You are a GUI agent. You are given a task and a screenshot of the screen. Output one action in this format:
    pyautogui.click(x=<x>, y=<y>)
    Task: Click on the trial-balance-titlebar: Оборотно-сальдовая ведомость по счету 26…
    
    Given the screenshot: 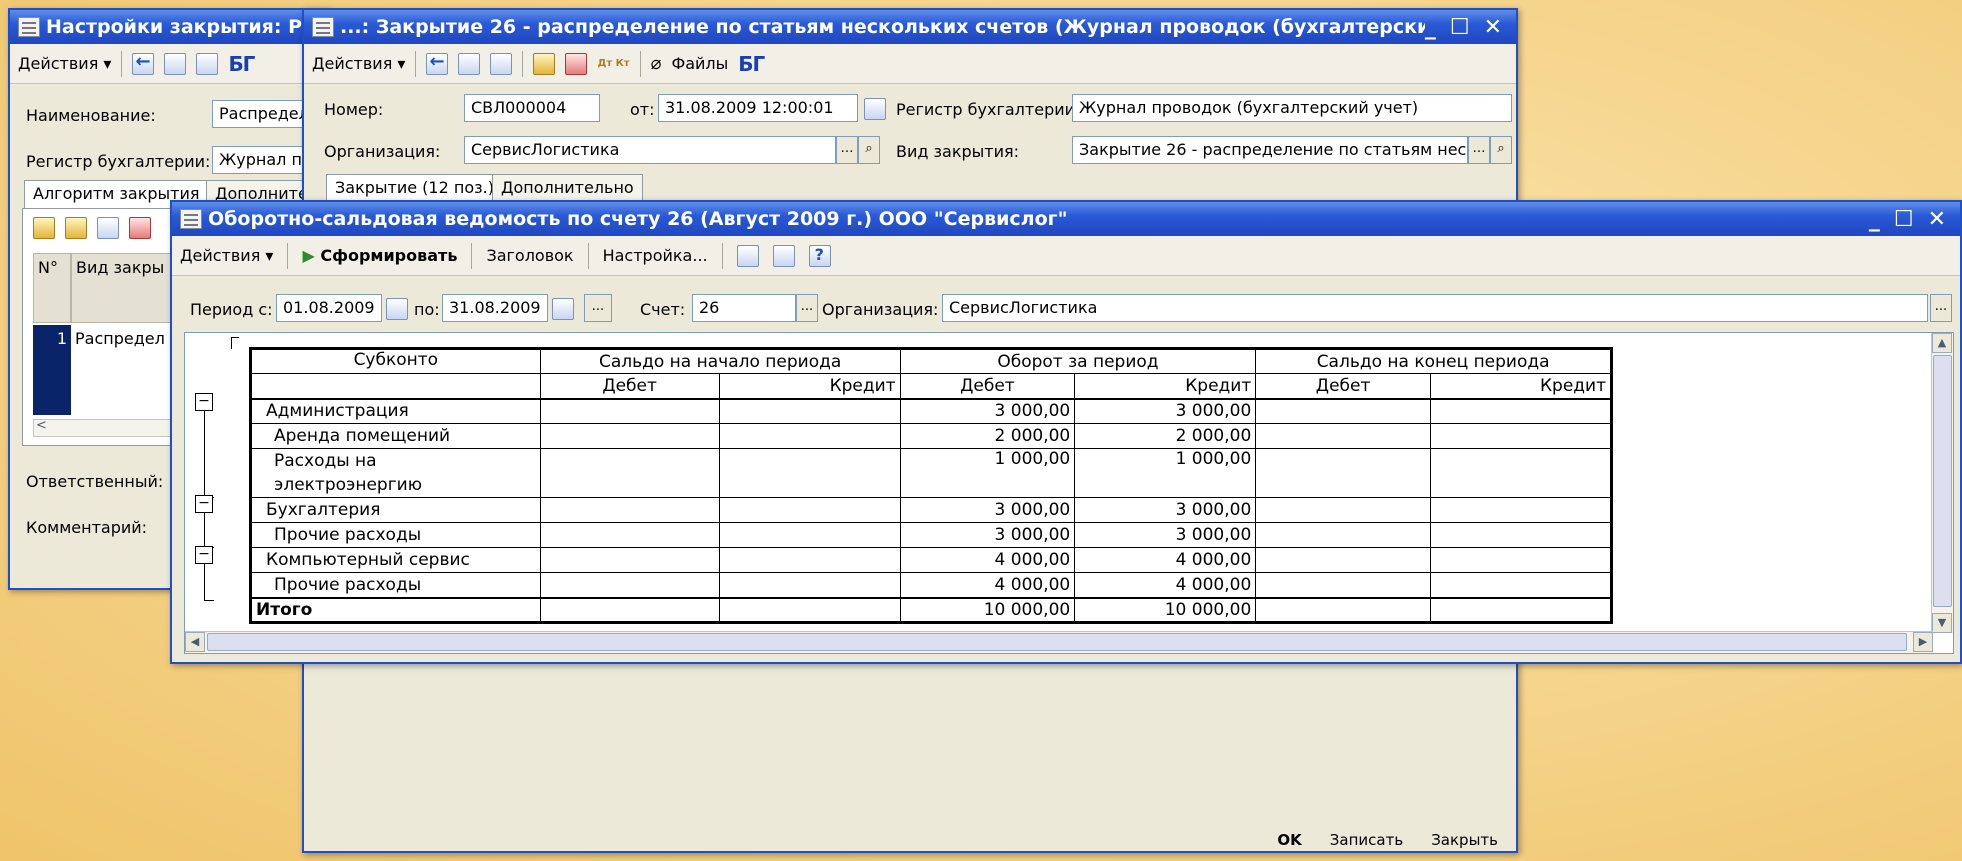 What is the action you would take?
    pyautogui.click(x=1066, y=219)
    